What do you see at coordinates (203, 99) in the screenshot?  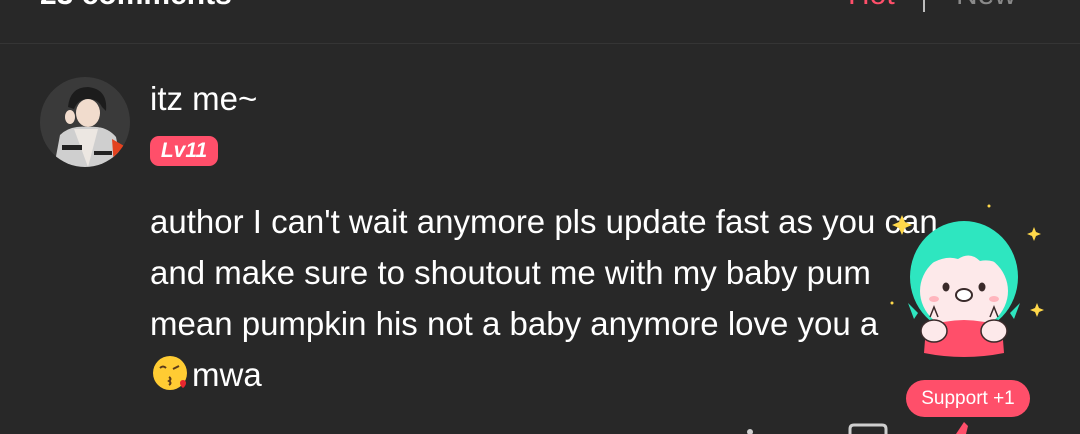 I see `username: itz me~` at bounding box center [203, 99].